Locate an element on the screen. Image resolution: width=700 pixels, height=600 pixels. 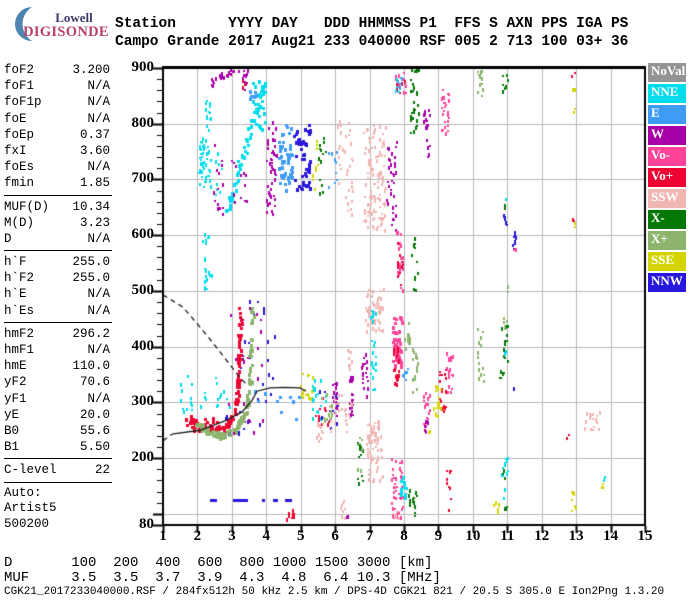
param-label: yE is located at coordinates (12, 414).